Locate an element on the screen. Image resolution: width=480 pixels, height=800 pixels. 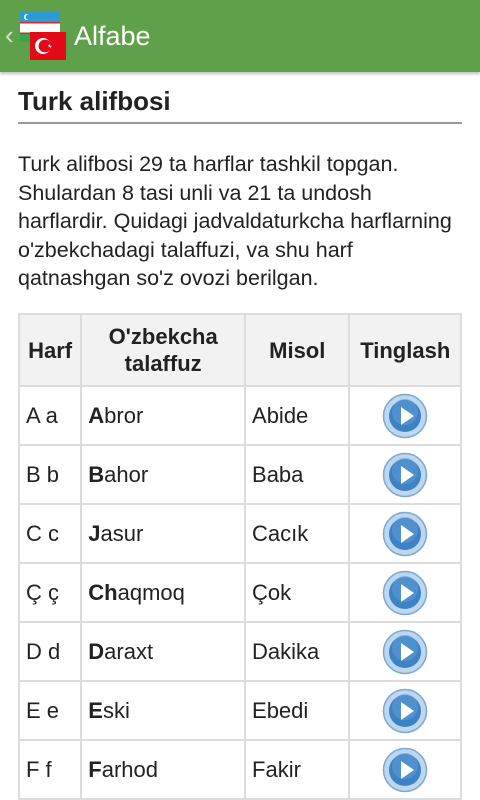
example-cell: Fakir is located at coordinates (297, 769).